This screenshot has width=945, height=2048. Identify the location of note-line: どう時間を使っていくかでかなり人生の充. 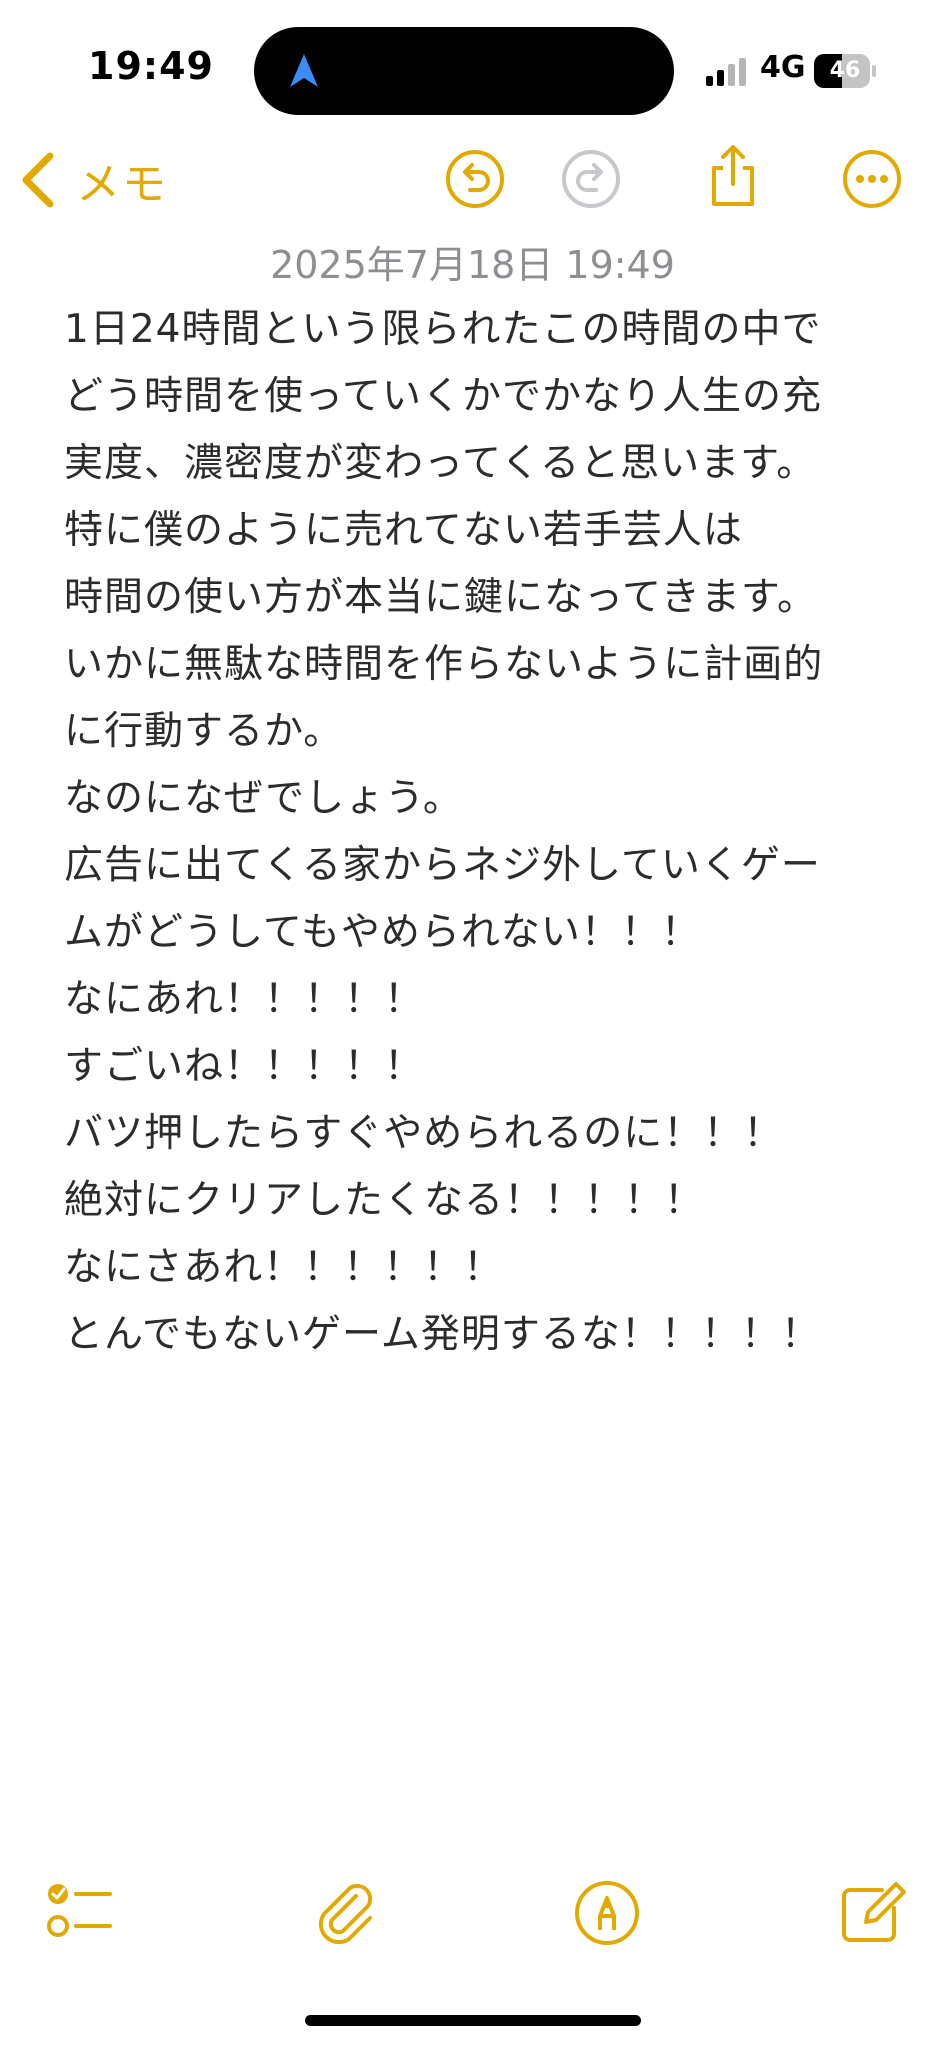
(443, 396).